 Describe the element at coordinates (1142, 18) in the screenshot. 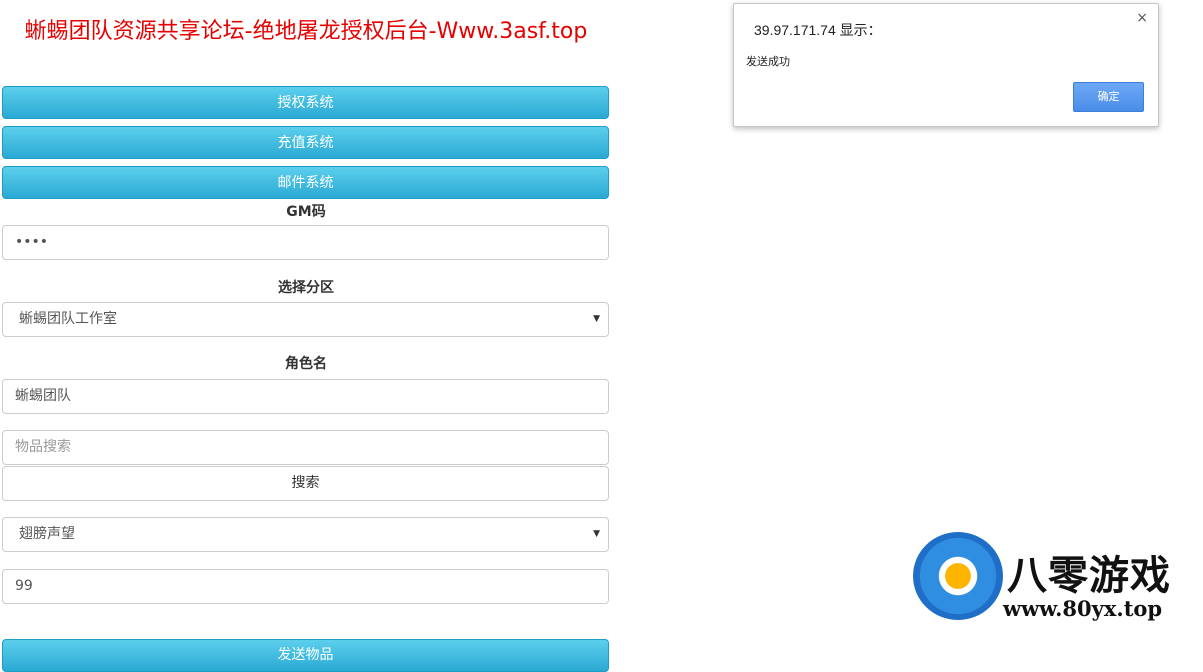

I see `close-icon: ×` at that location.